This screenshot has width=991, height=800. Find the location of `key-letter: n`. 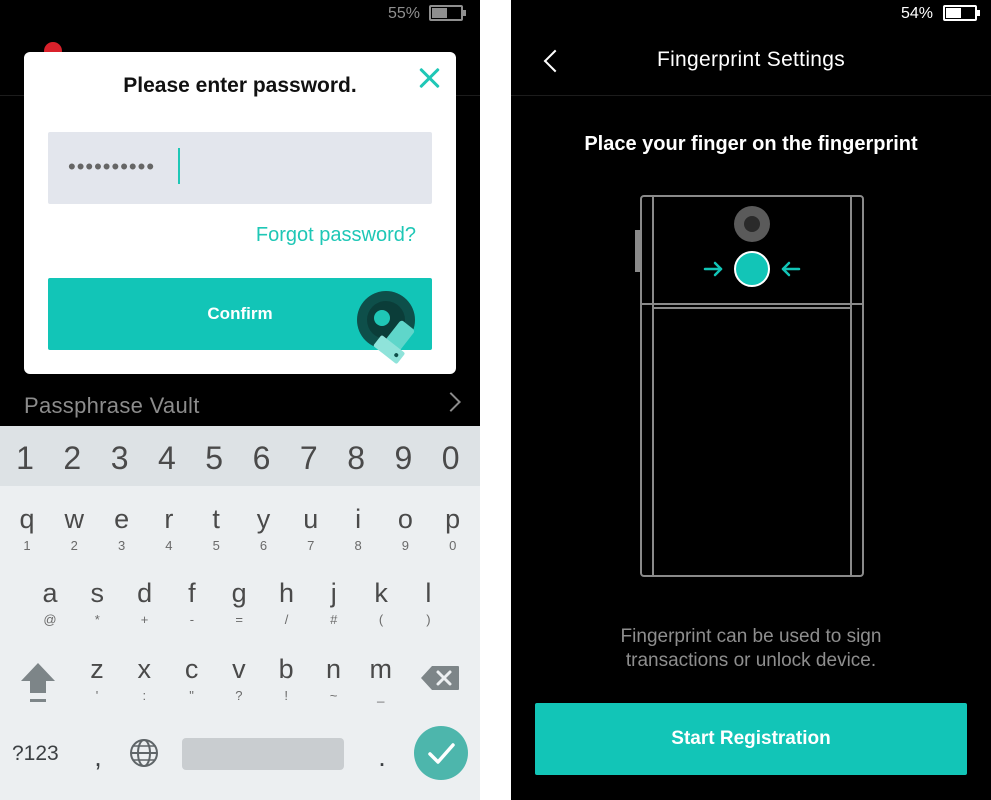

key-letter: n is located at coordinates (333, 669).